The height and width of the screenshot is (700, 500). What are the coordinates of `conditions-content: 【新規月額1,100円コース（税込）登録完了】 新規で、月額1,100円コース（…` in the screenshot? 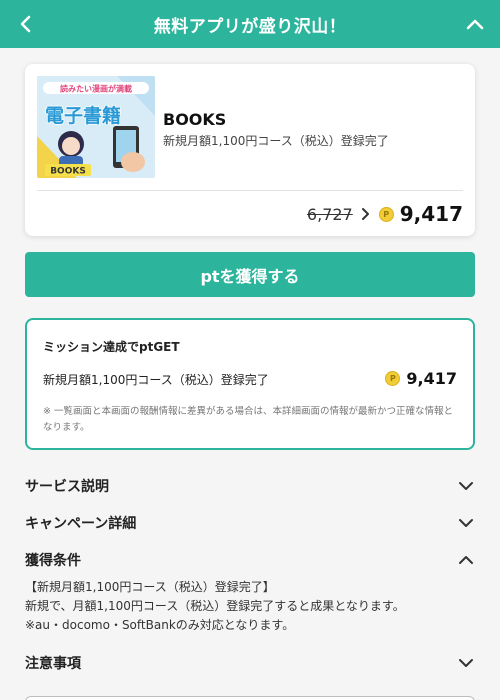 It's located at (250, 606).